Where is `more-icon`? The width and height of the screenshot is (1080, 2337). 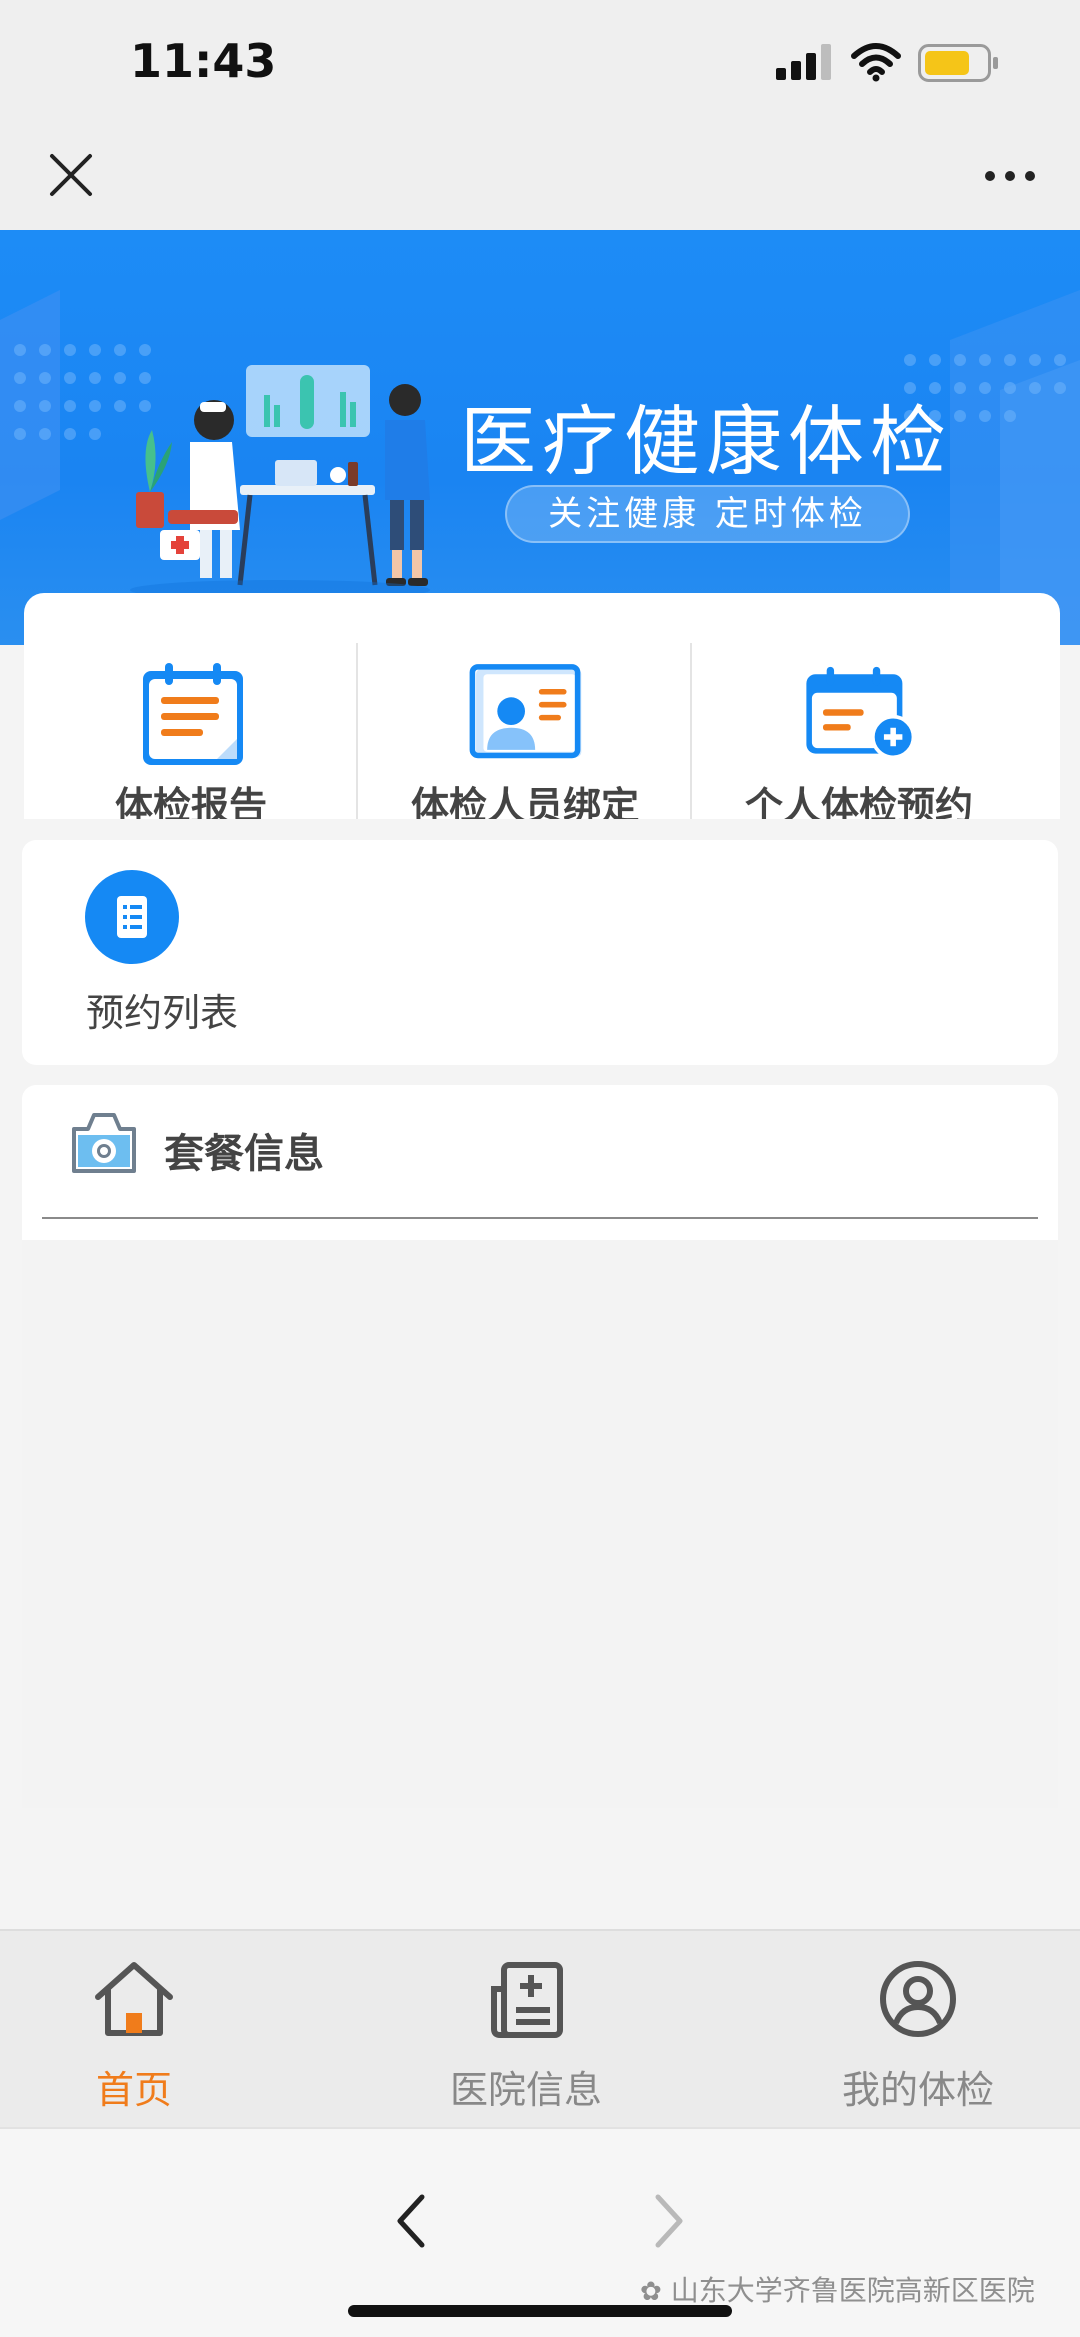
more-icon is located at coordinates (1010, 176).